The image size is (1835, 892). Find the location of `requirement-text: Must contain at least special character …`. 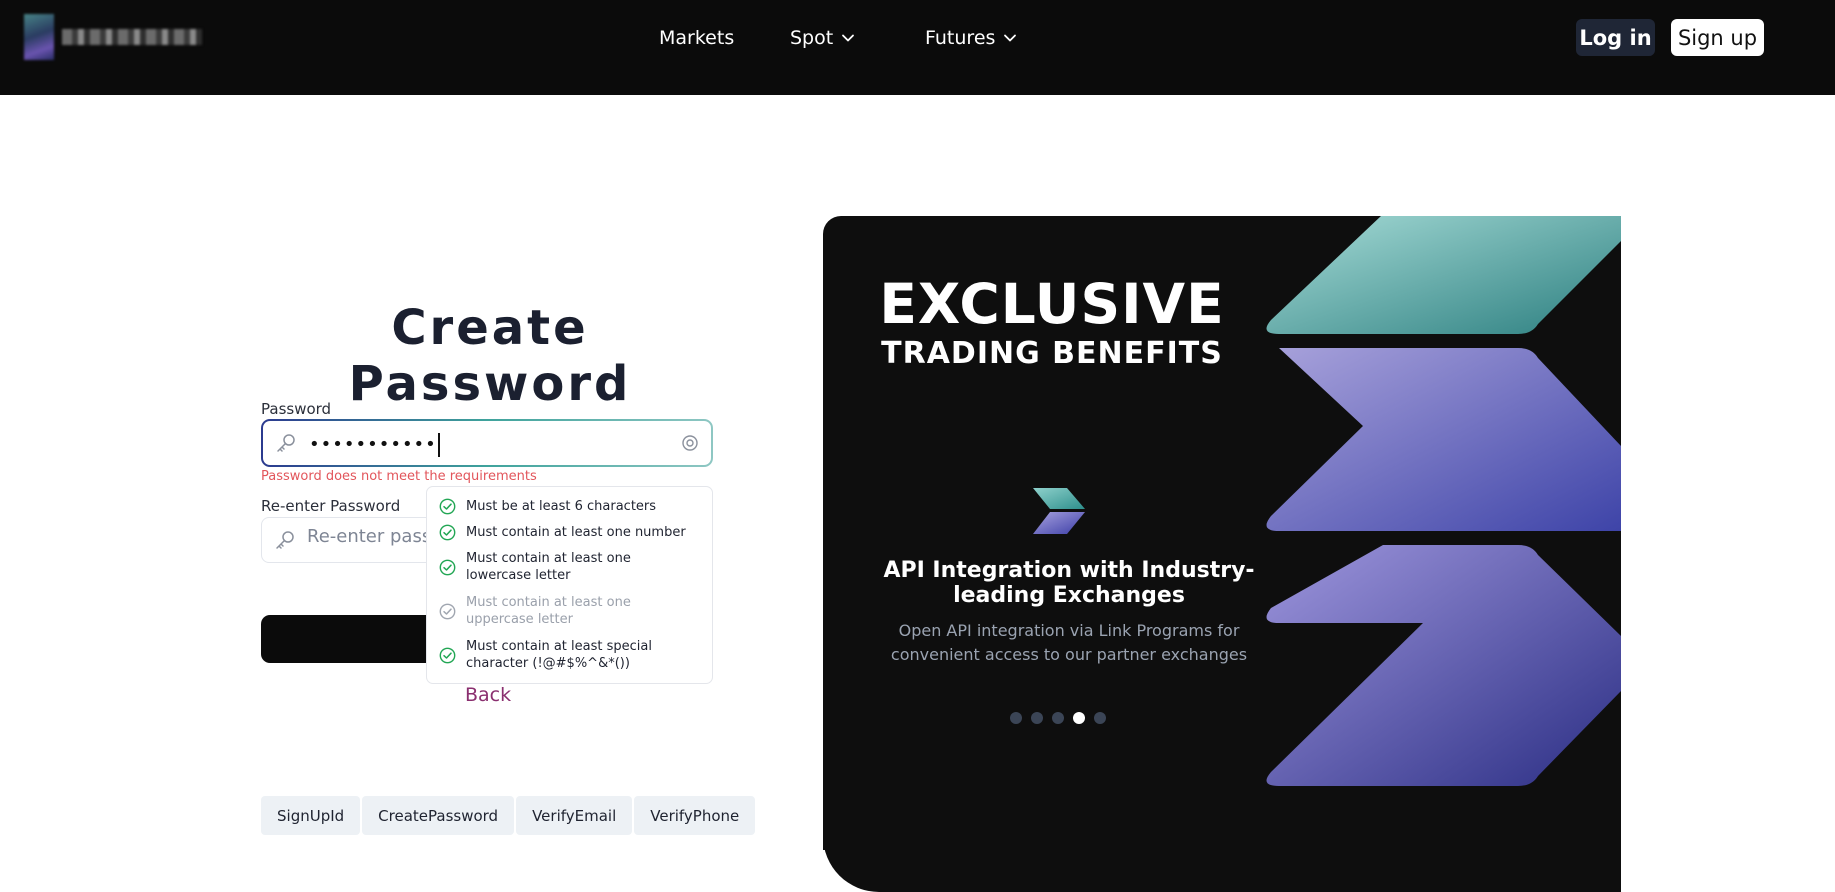

requirement-text: Must contain at least special character … is located at coordinates (559, 655).